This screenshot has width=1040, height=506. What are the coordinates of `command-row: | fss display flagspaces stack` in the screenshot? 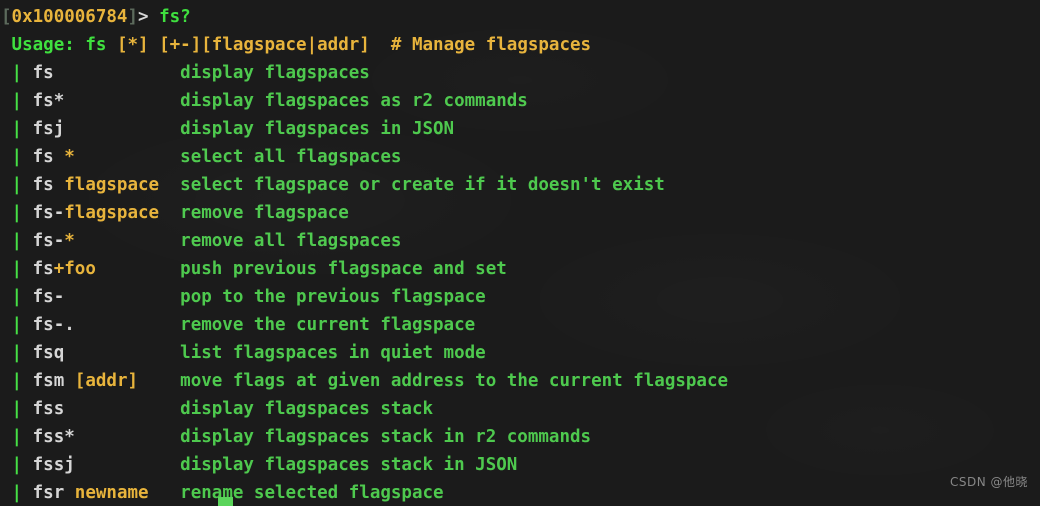 It's located at (520, 409).